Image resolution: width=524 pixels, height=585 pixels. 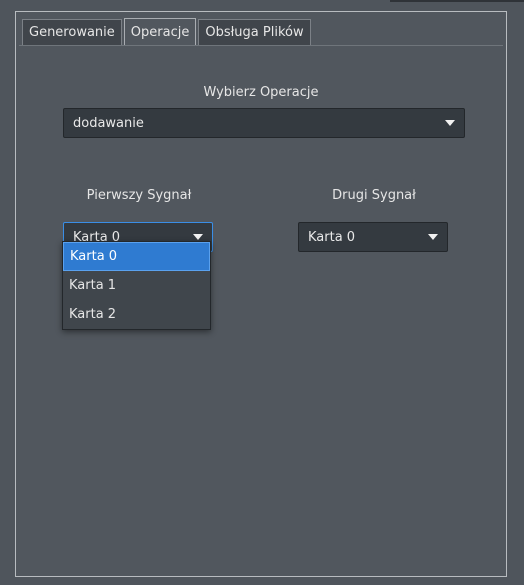 I want to click on second-signal-combobox-value: Karta 0, so click(x=332, y=237).